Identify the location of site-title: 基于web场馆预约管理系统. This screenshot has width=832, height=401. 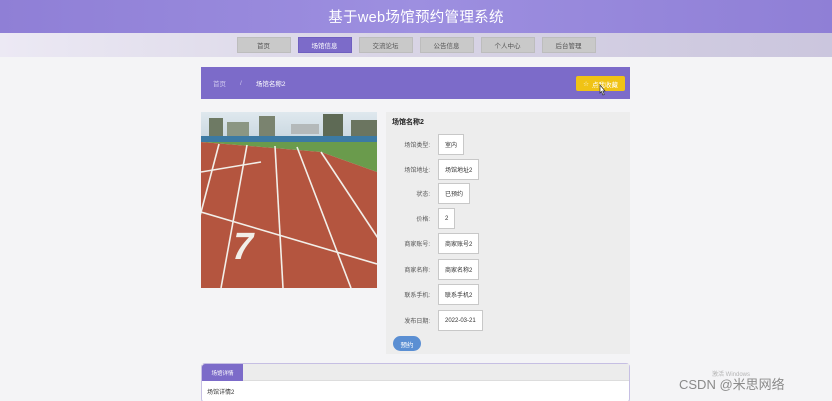
(416, 18).